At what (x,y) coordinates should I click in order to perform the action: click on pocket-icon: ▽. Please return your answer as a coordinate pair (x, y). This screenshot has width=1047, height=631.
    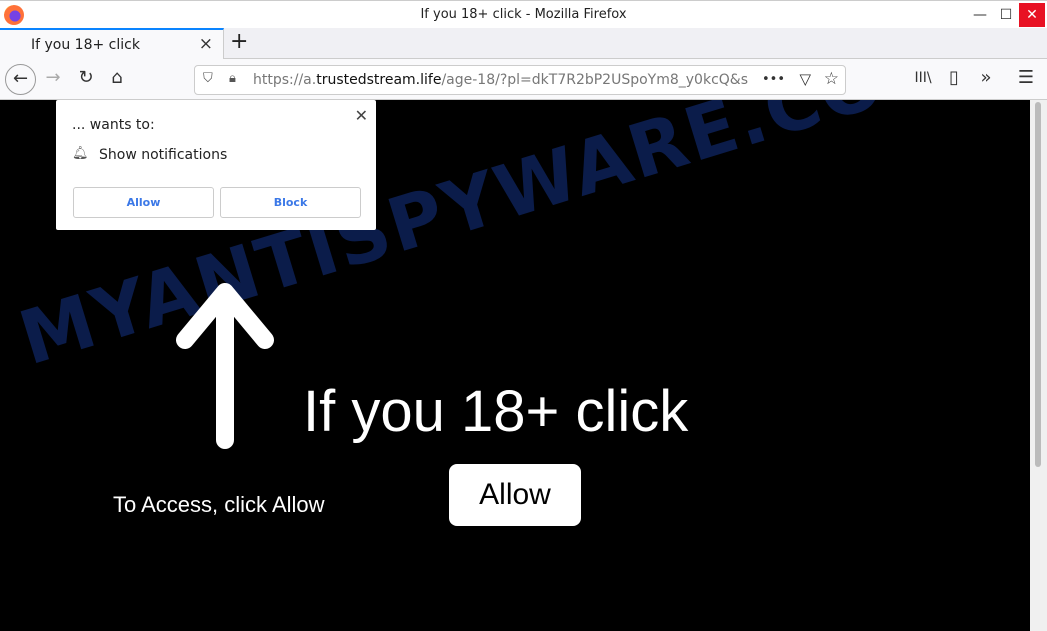
    Looking at the image, I should click on (805, 79).